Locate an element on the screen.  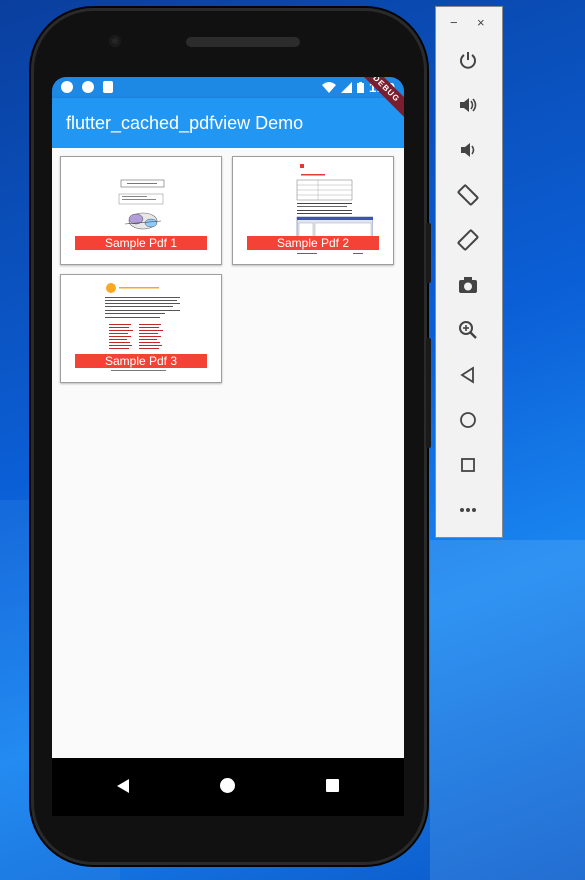
camera-icon is located at coordinates (468, 285).